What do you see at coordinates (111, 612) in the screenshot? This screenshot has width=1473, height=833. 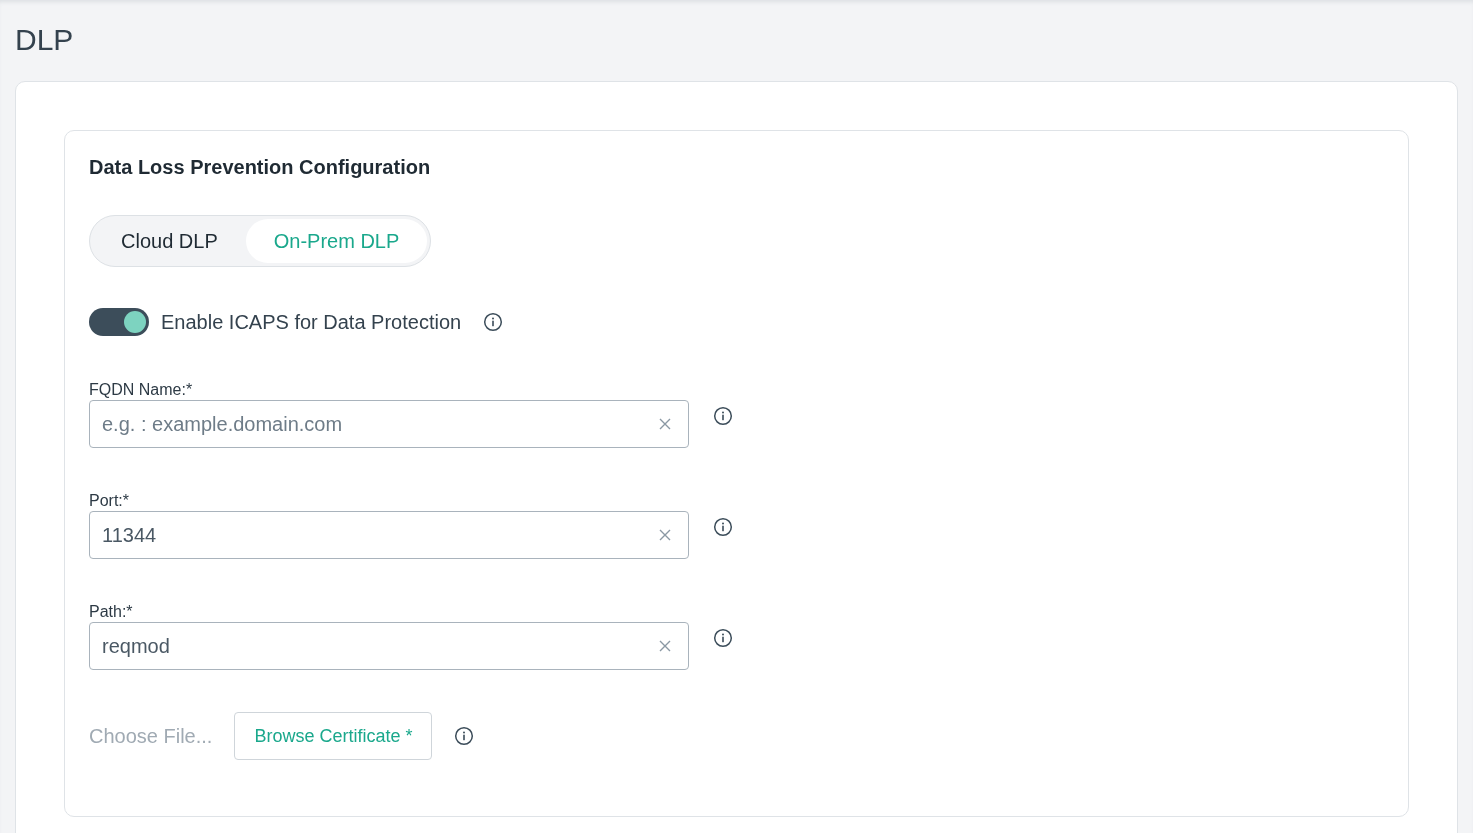 I see `field-label: Path:*` at bounding box center [111, 612].